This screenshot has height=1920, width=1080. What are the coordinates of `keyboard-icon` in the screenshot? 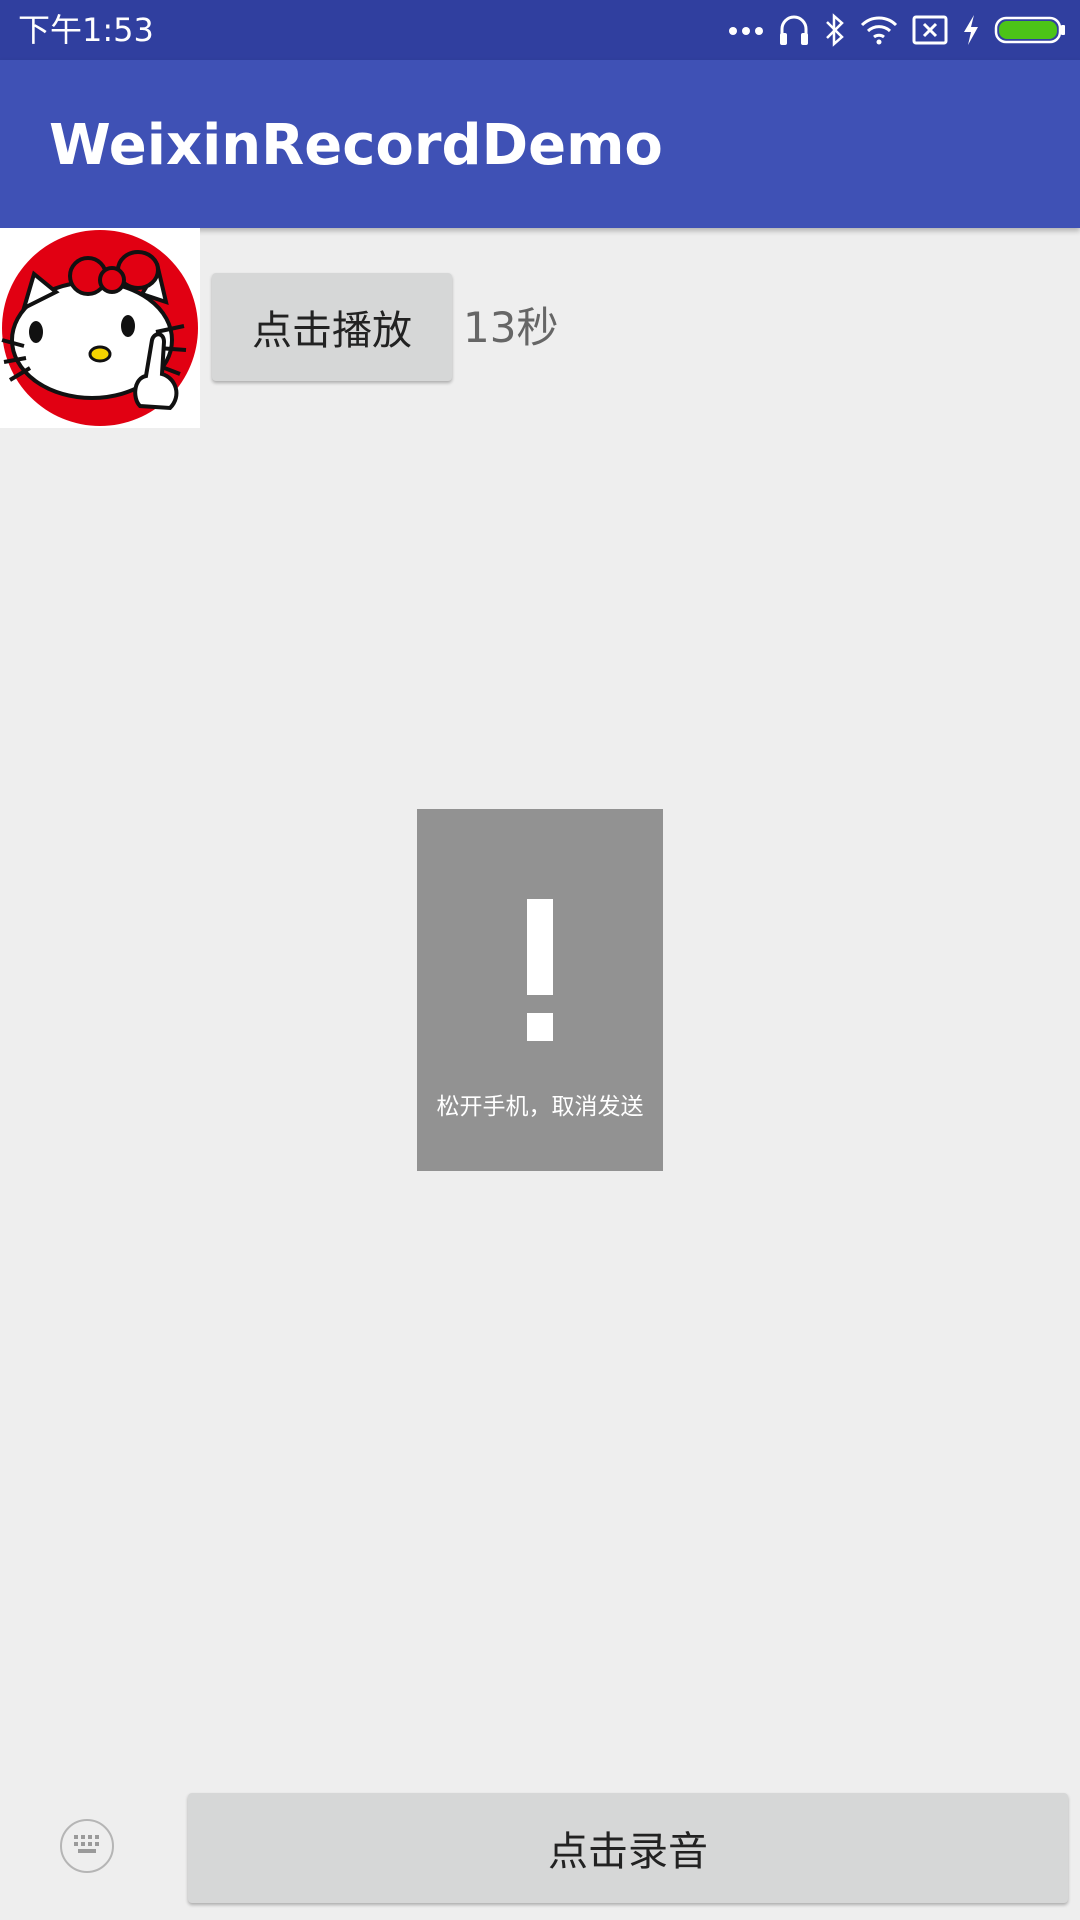 It's located at (87, 1846).